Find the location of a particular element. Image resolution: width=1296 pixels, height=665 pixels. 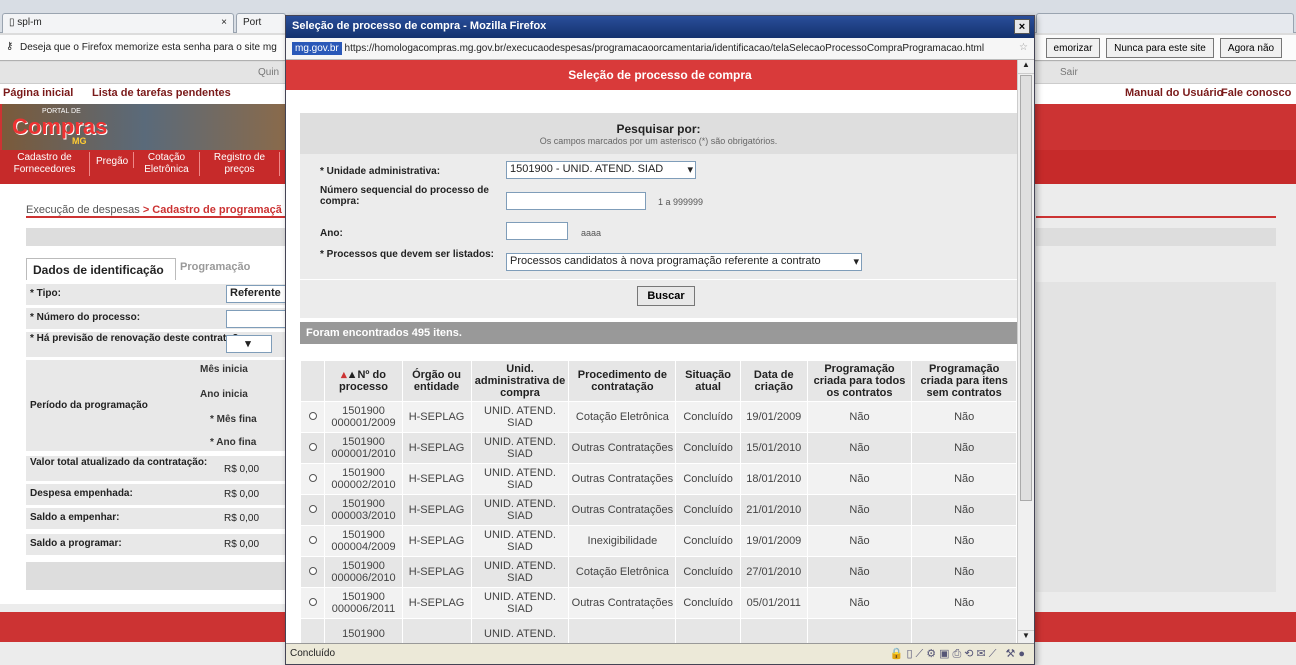

contact-link: Fale conosco is located at coordinates (1256, 93).